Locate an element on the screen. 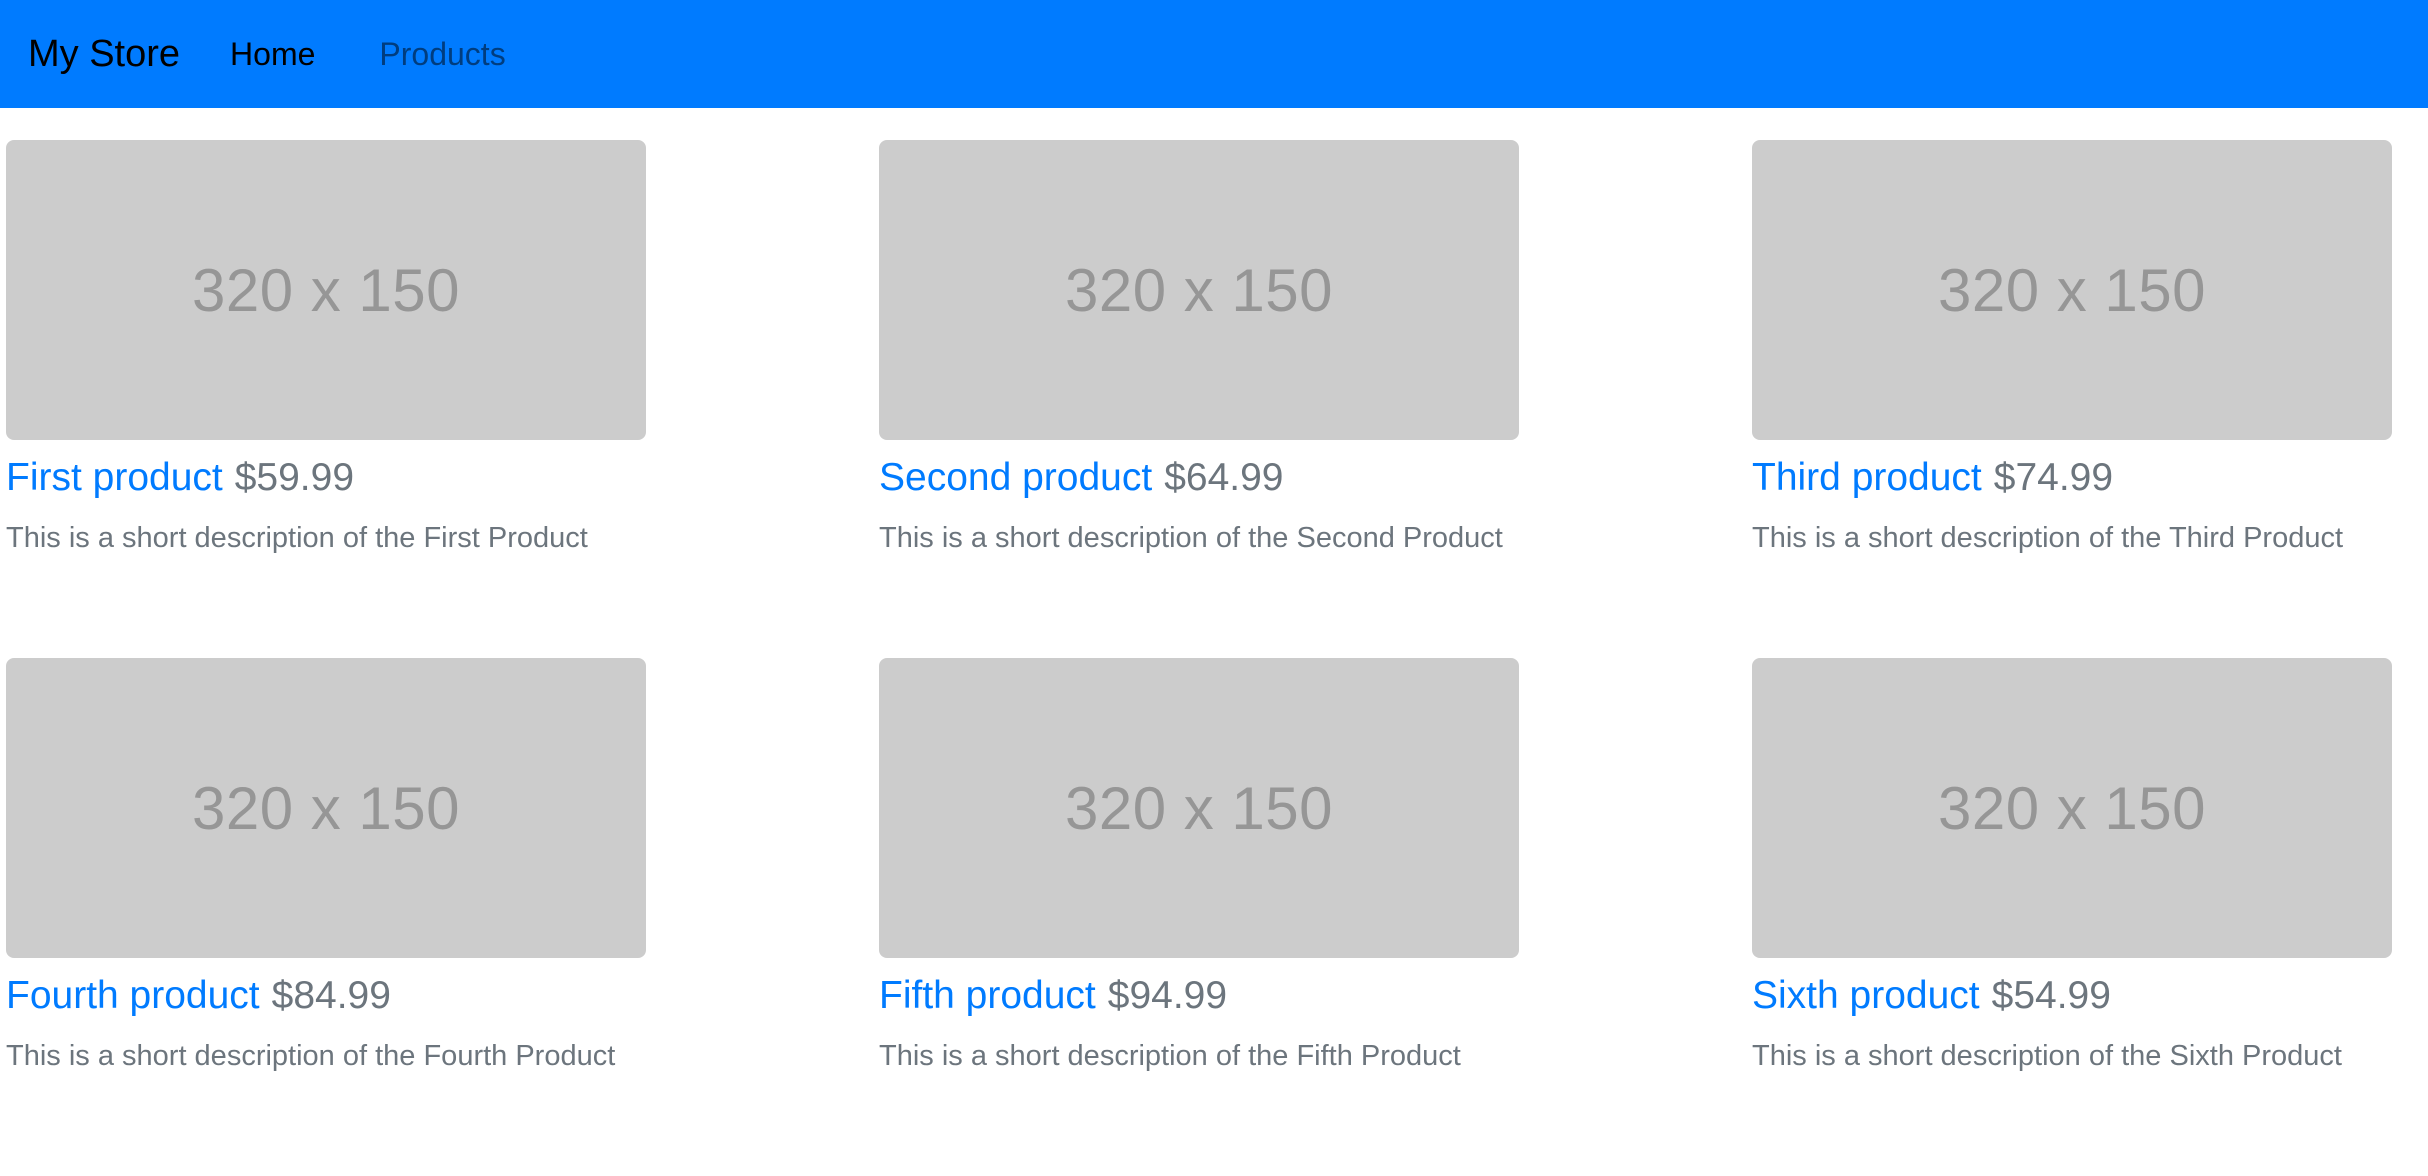 The height and width of the screenshot is (1176, 2428). product-title-row: First product $59.99 is located at coordinates (326, 480).